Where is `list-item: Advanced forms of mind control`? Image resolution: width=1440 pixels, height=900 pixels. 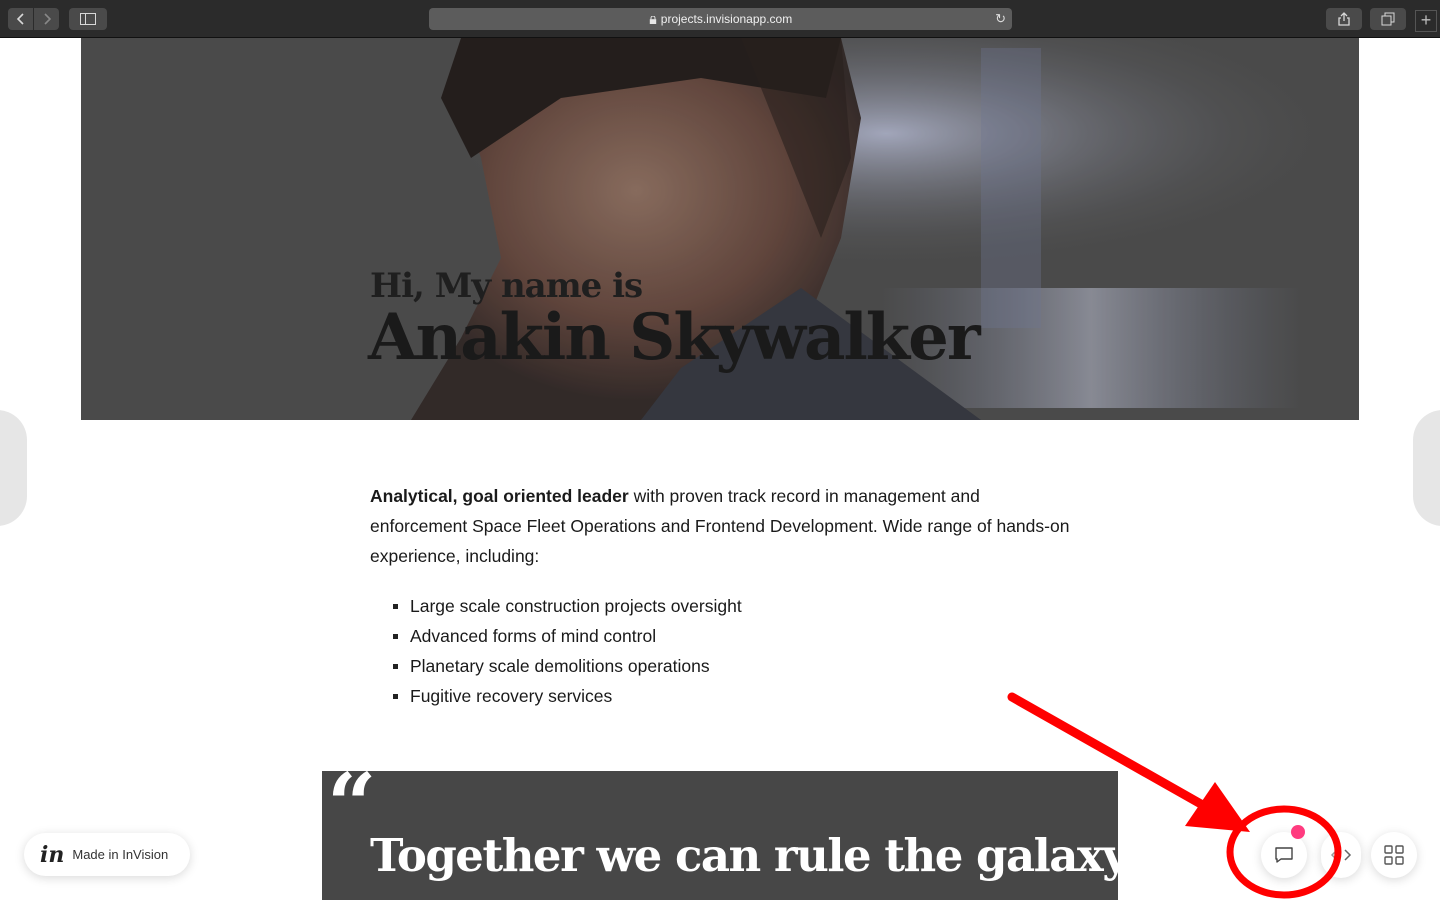 list-item: Advanced forms of mind control is located at coordinates (567, 636).